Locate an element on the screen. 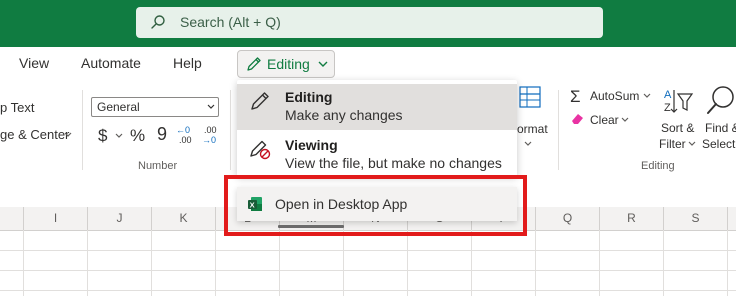  column-header: J is located at coordinates (120, 218).